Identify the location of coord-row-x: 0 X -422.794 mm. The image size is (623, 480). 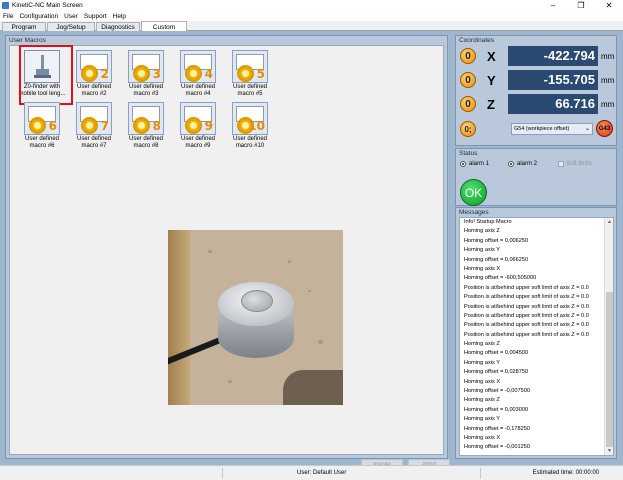
(538, 56).